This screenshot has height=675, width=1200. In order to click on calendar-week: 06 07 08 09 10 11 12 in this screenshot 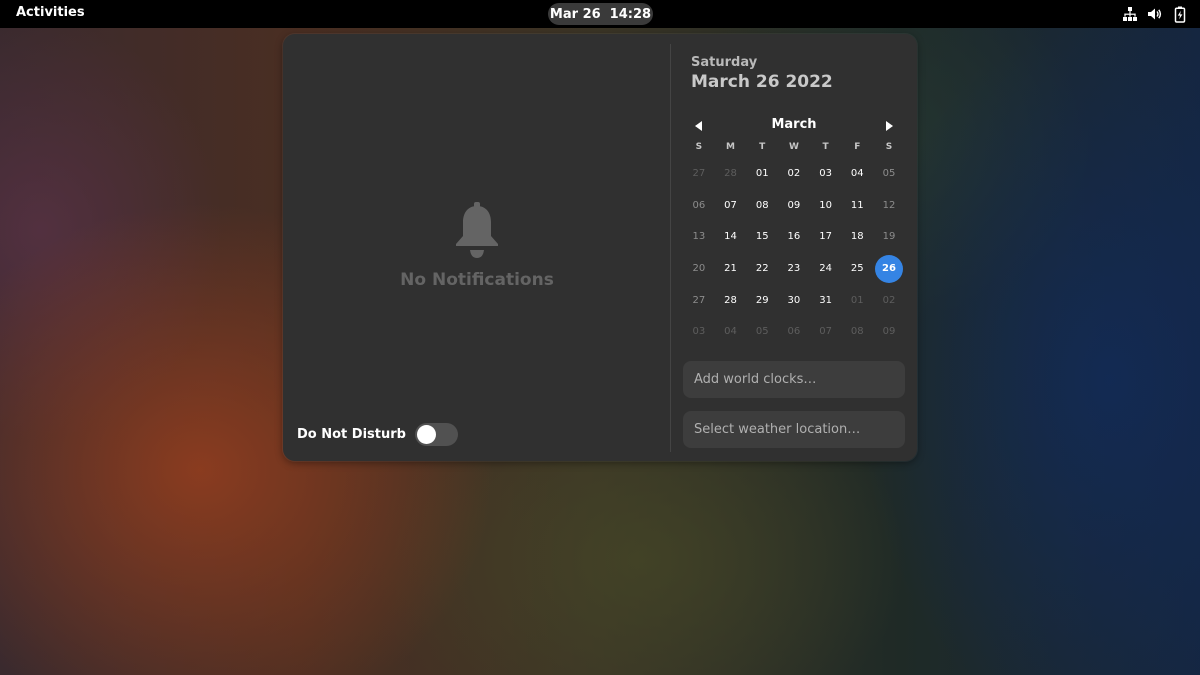, I will do `click(794, 206)`.